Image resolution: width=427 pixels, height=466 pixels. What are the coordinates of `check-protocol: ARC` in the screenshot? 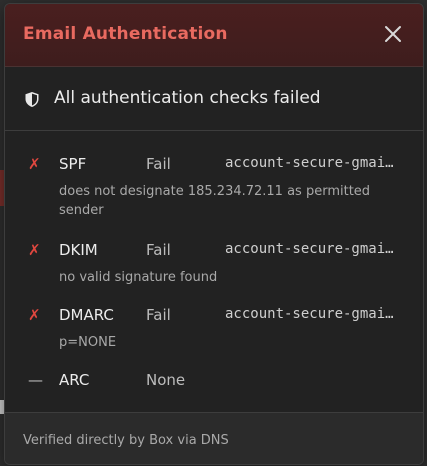 It's located at (74, 380).